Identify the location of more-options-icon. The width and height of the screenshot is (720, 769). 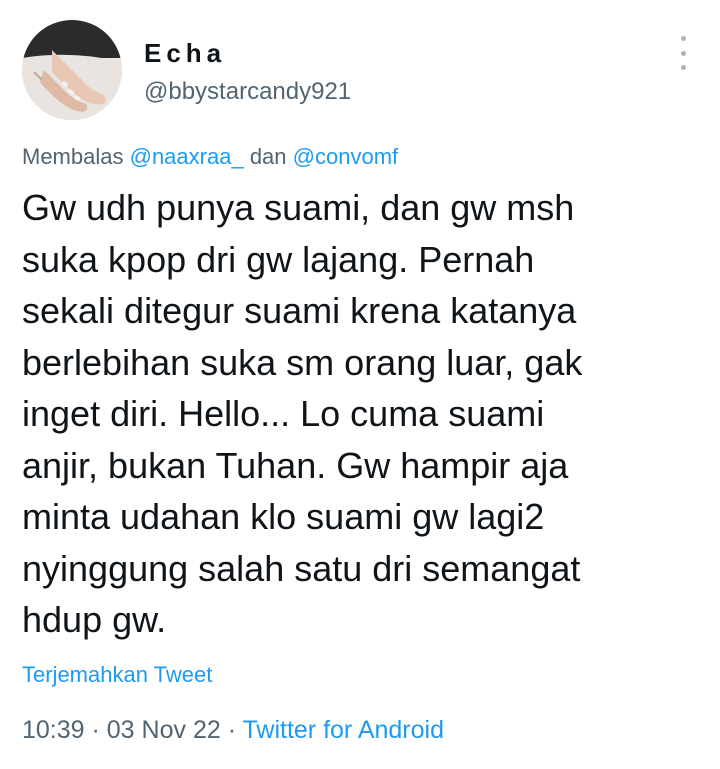
(683, 53).